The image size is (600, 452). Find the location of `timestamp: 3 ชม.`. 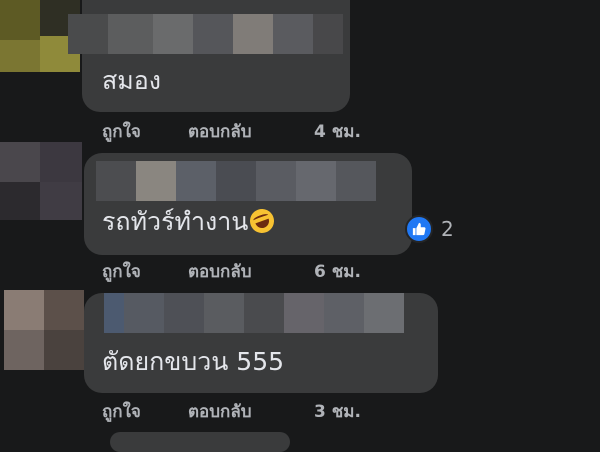

timestamp: 3 ชม. is located at coordinates (337, 412).